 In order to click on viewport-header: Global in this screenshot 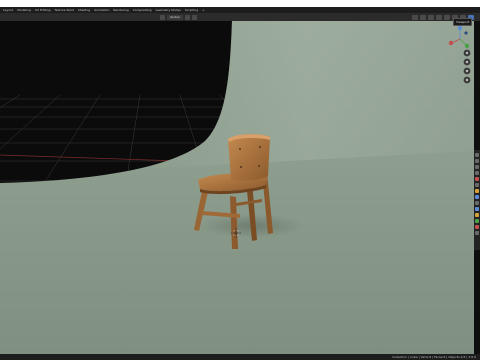, I will do `click(240, 17)`.